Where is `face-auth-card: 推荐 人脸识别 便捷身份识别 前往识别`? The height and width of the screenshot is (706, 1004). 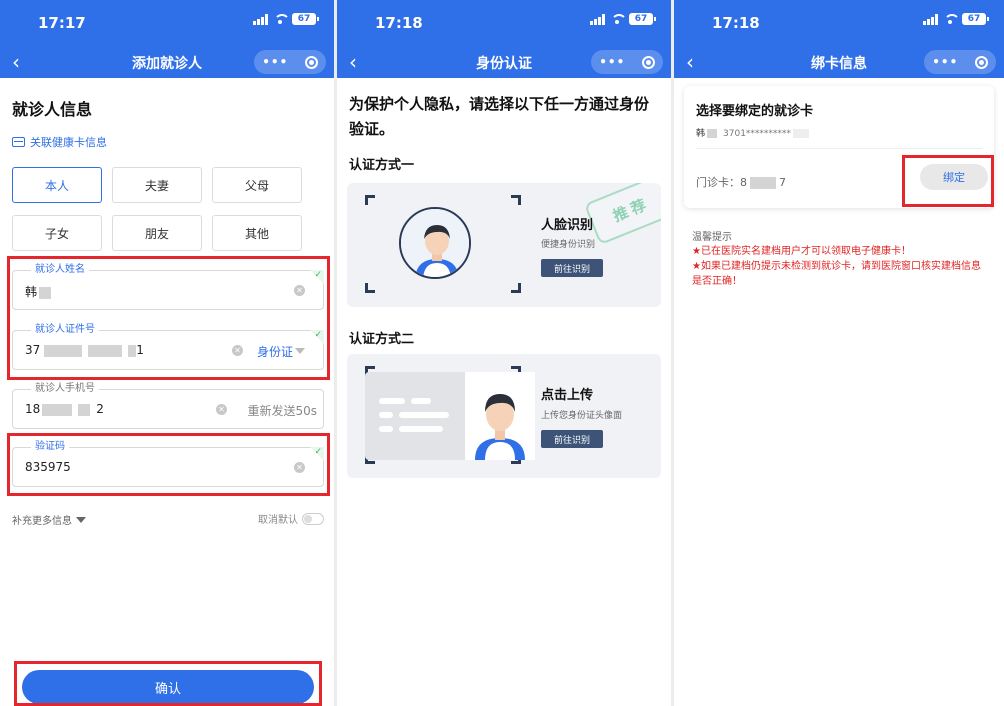
face-auth-card: 推荐 人脸识别 便捷身份识别 前往识别 is located at coordinates (504, 245).